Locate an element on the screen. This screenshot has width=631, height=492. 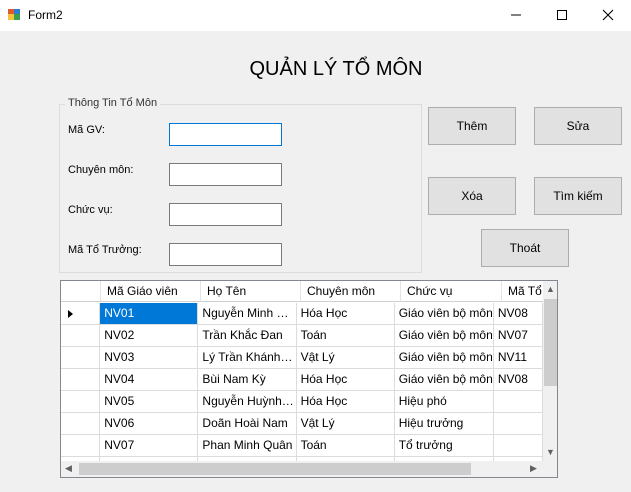
minimize-button is located at coordinates (516, 15).